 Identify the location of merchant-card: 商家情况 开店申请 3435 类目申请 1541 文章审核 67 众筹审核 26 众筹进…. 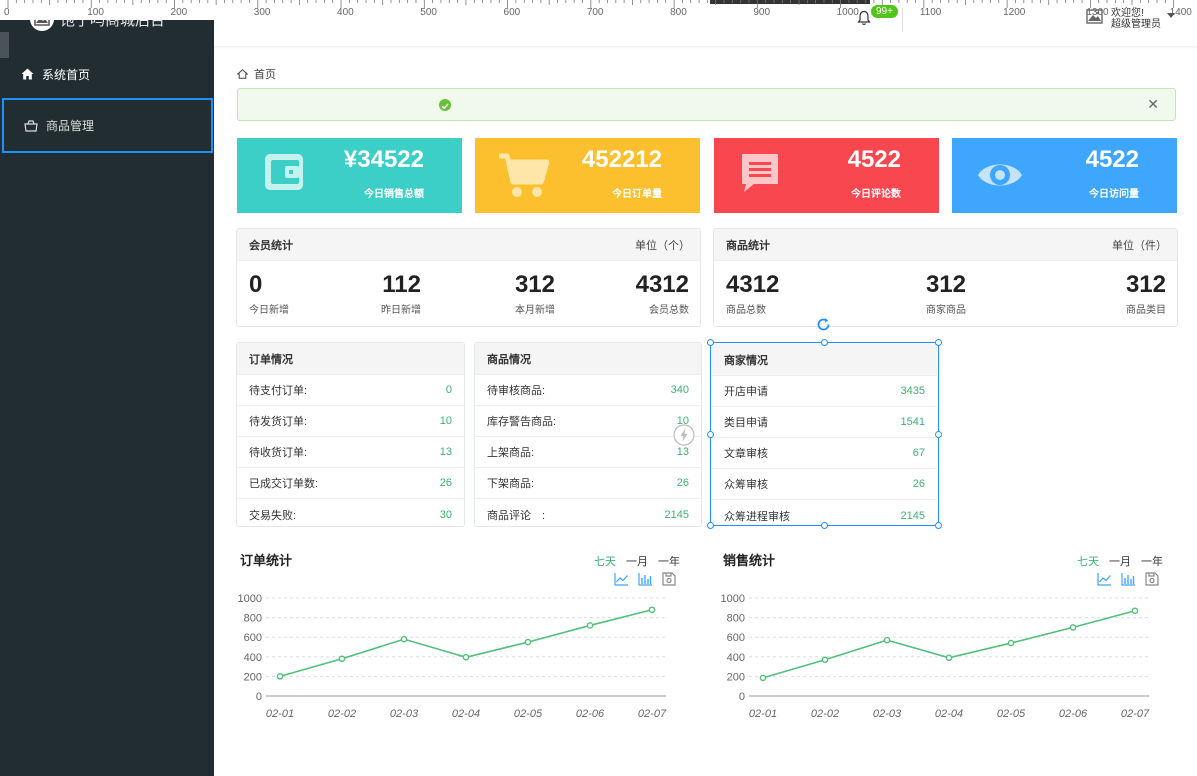
(824, 434).